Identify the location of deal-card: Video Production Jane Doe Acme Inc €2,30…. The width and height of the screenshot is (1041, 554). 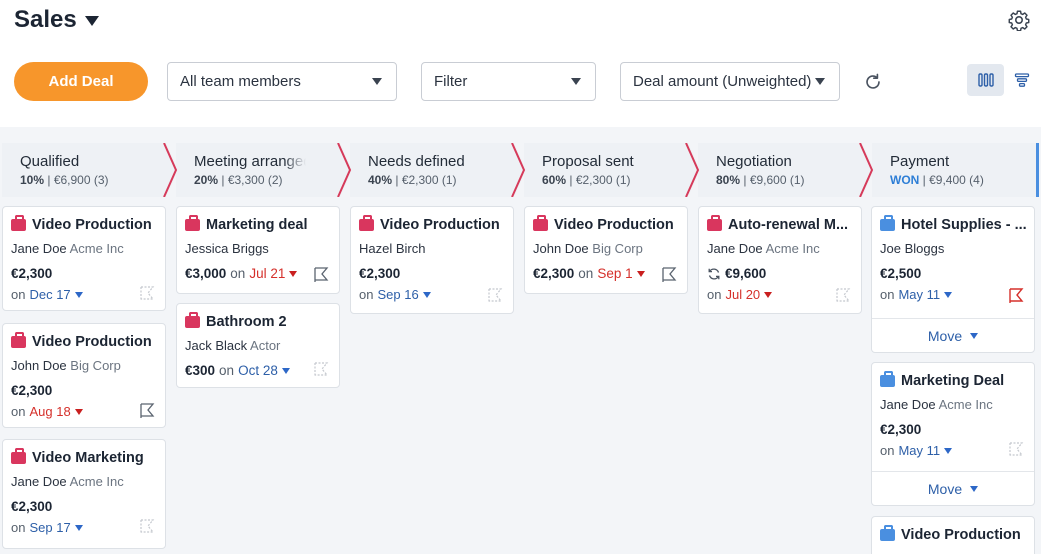
(84, 258).